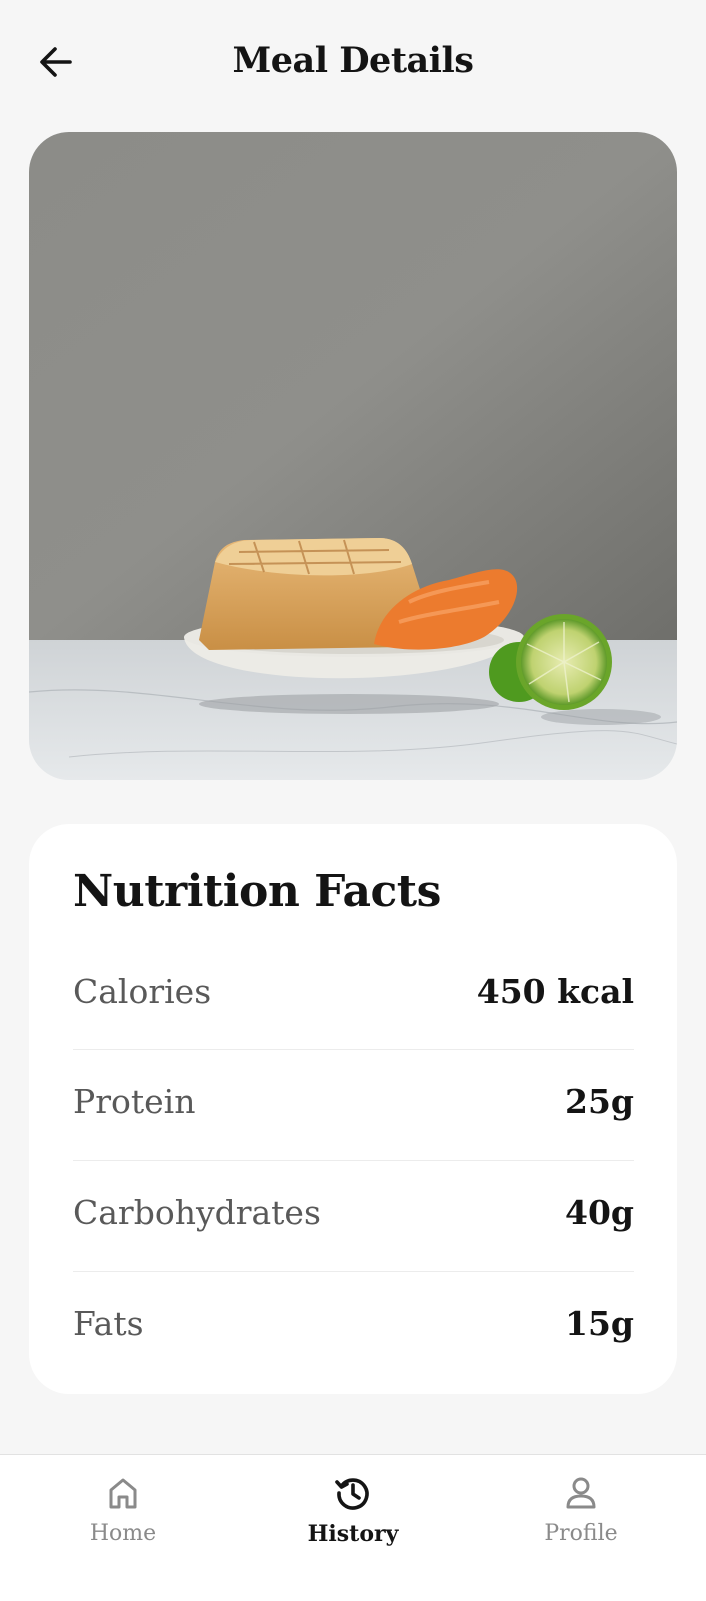 This screenshot has width=706, height=1601. What do you see at coordinates (581, 1493) in the screenshot?
I see `profile-icon` at bounding box center [581, 1493].